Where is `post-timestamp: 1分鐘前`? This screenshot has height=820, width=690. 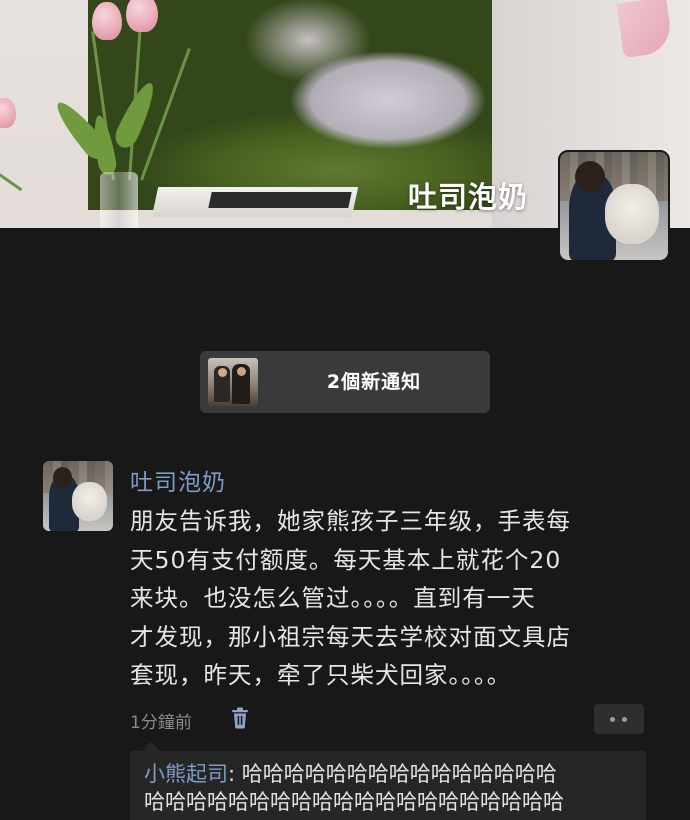
post-timestamp: 1分鐘前 is located at coordinates (161, 723).